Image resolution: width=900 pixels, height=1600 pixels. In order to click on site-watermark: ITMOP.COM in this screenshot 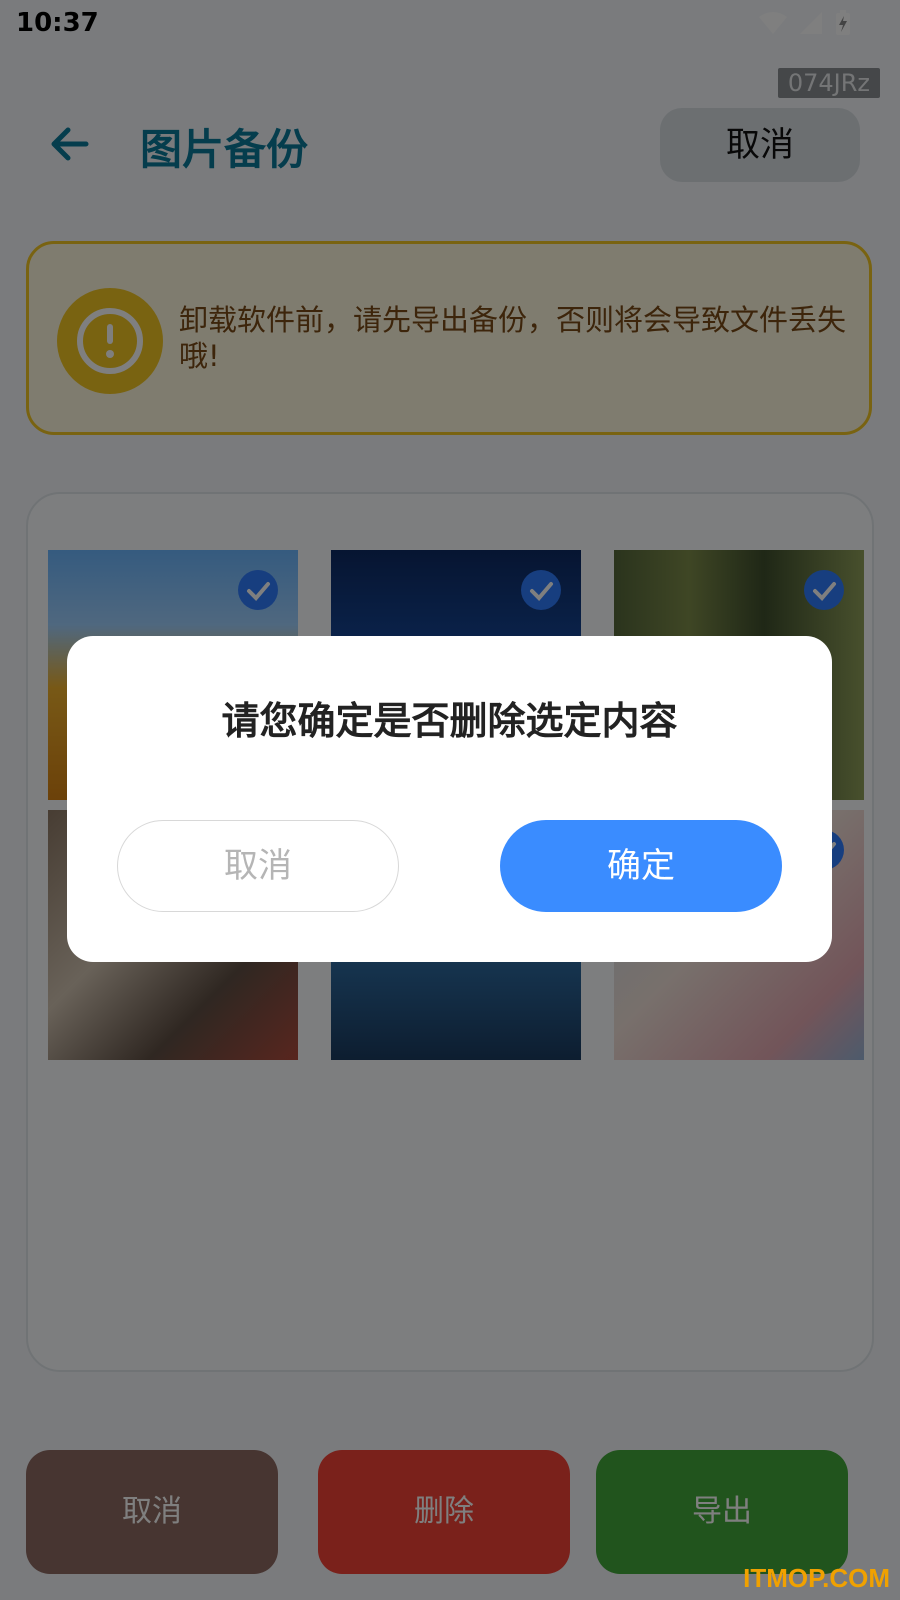, I will do `click(816, 1578)`.